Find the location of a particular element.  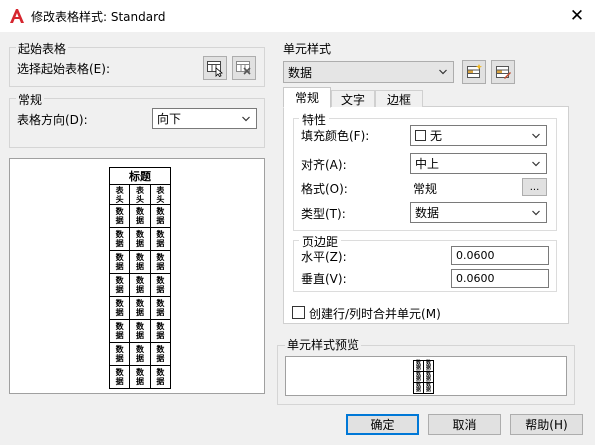

alignment-label: 对齐(A): is located at coordinates (324, 165).